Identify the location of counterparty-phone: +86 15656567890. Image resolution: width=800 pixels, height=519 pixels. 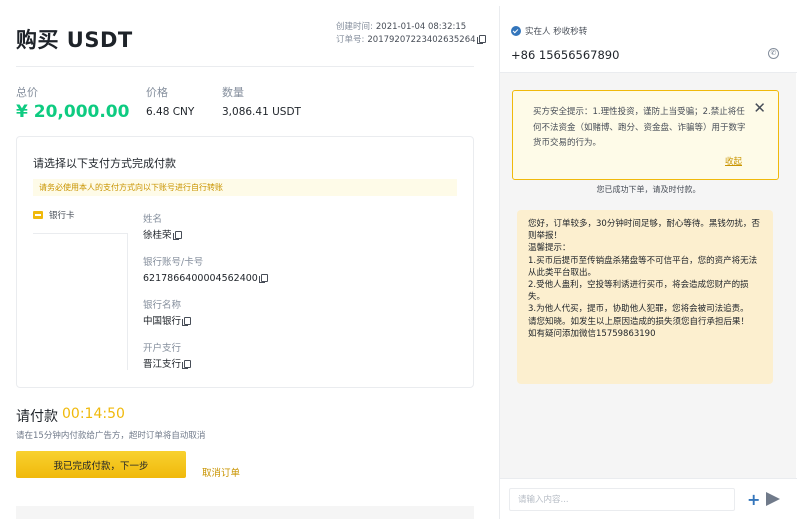
(565, 55).